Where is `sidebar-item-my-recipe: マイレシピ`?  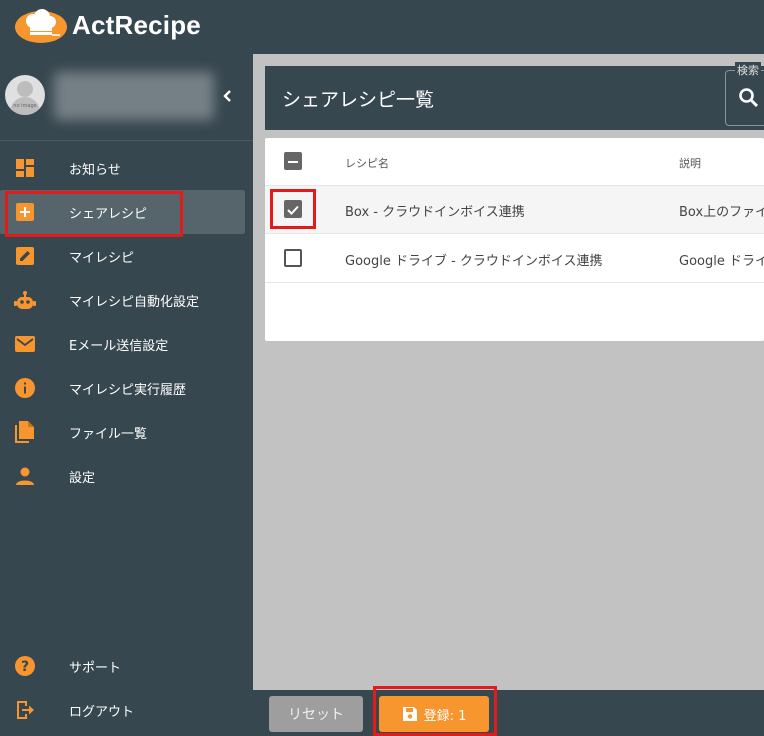 sidebar-item-my-recipe: マイレシピ is located at coordinates (126, 256).